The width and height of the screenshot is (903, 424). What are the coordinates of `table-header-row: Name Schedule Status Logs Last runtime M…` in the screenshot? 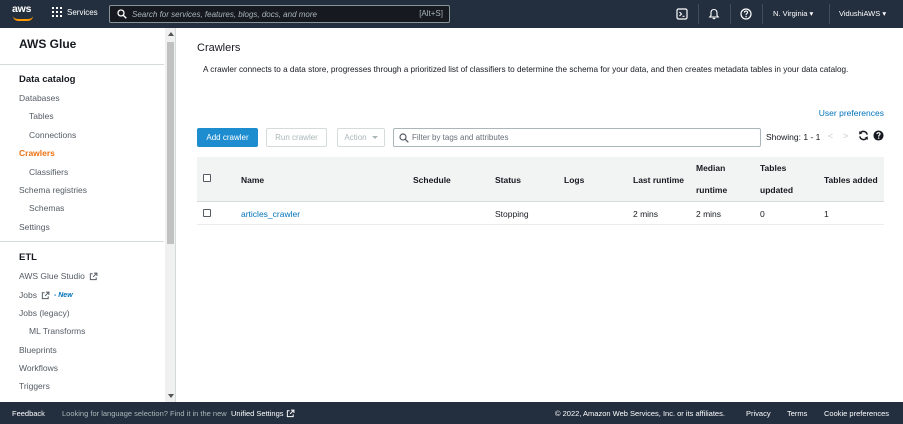 It's located at (540, 179).